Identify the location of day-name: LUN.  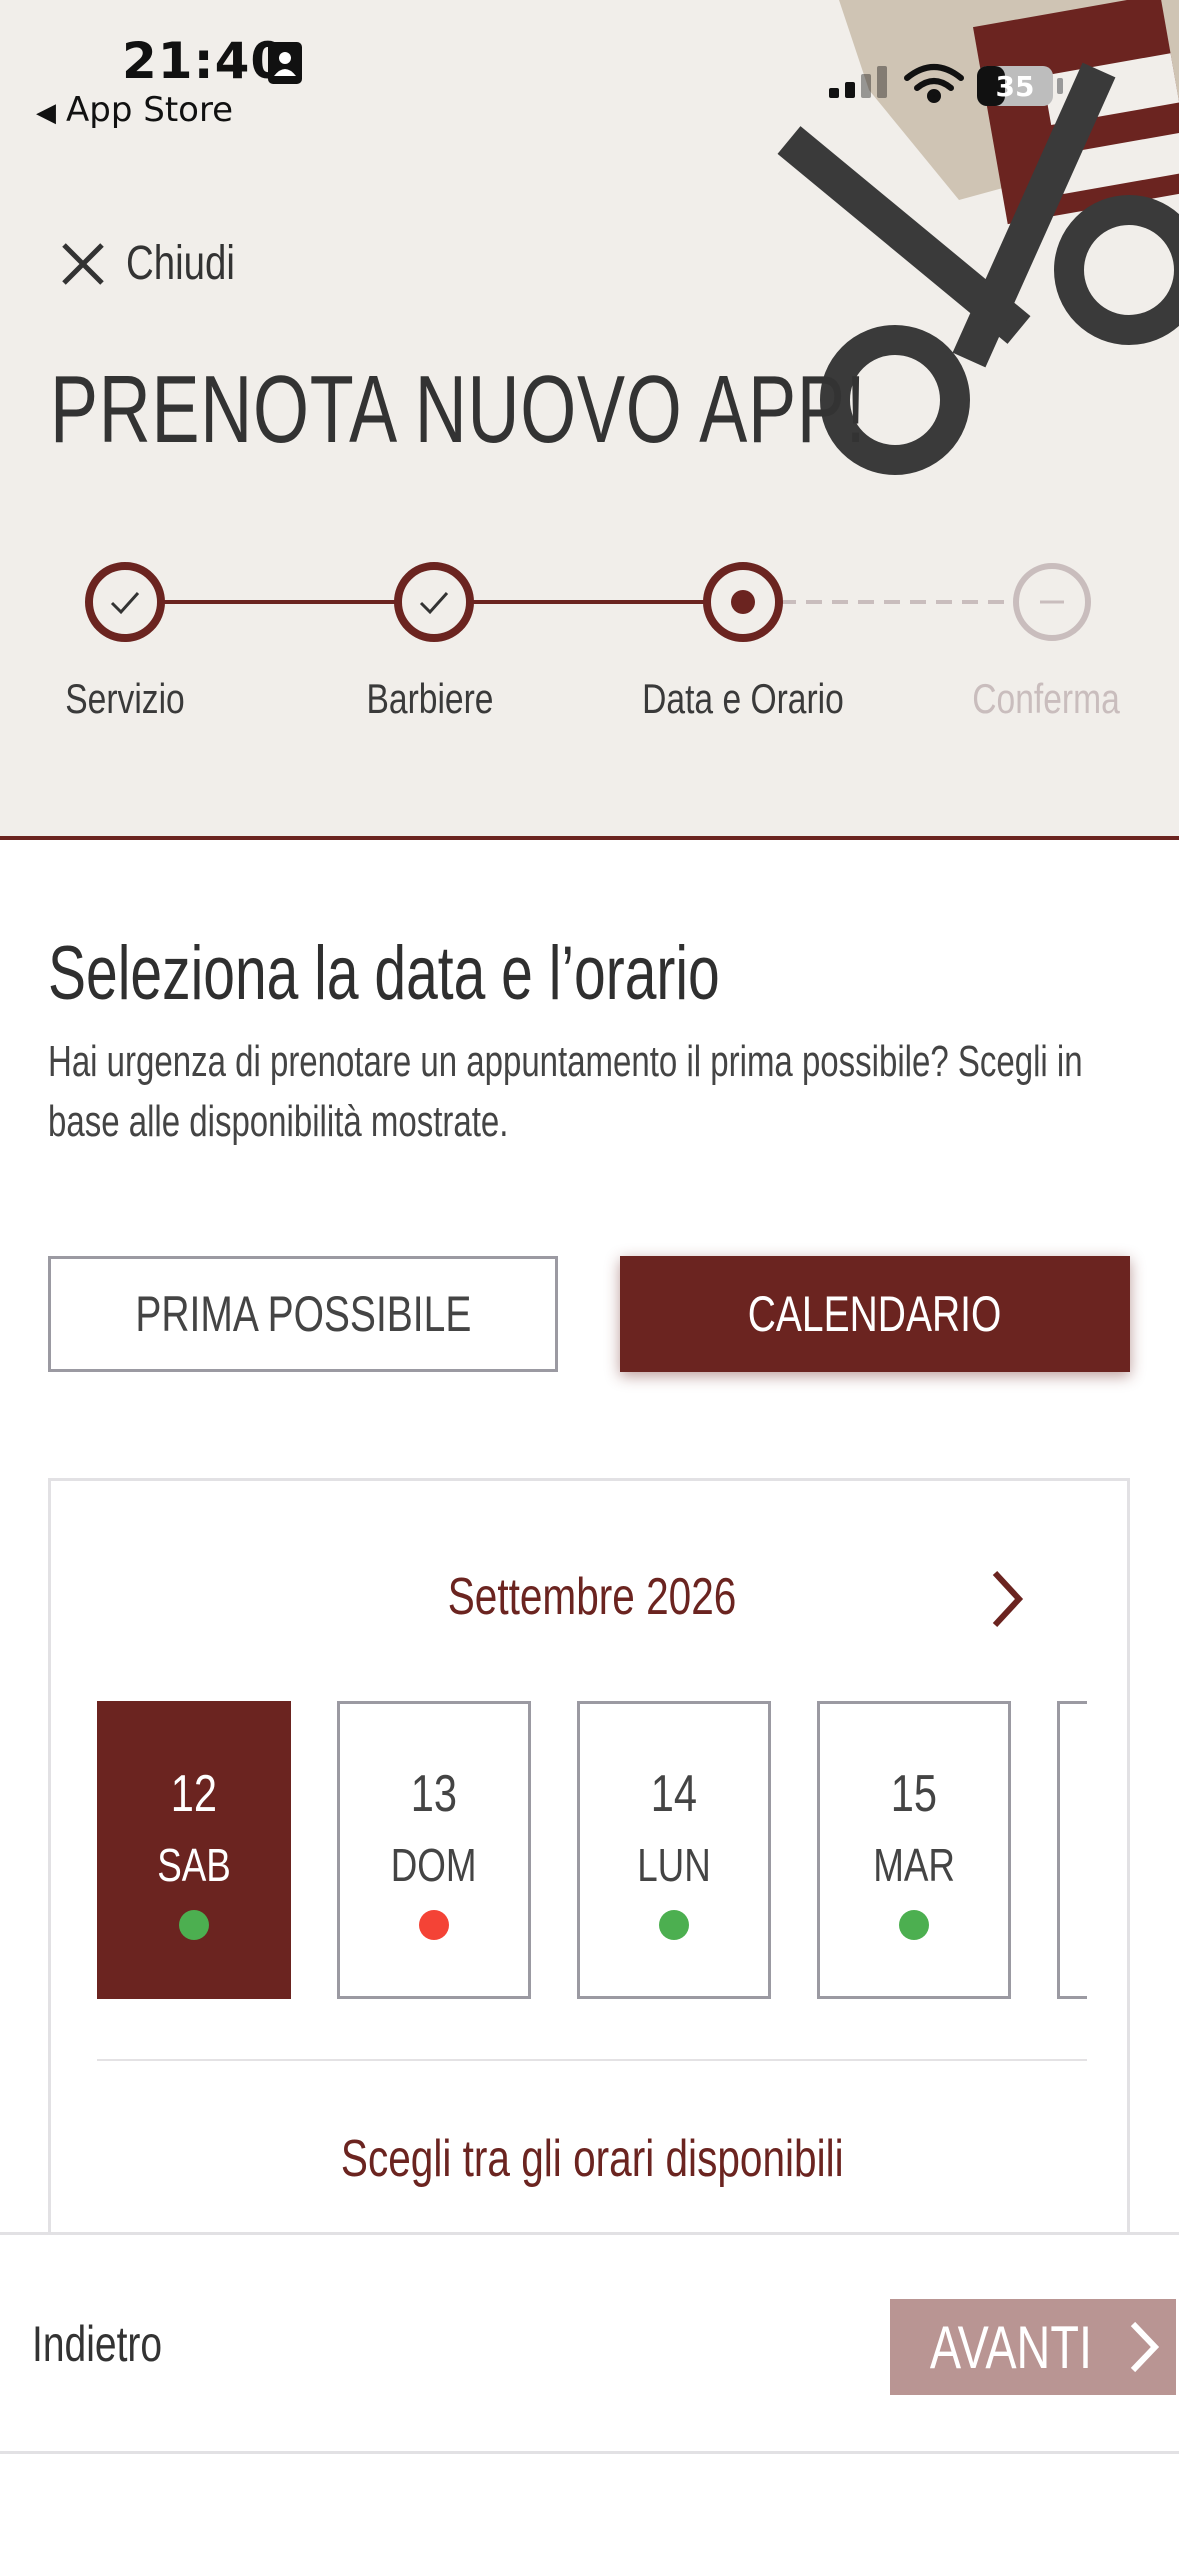
(674, 1865).